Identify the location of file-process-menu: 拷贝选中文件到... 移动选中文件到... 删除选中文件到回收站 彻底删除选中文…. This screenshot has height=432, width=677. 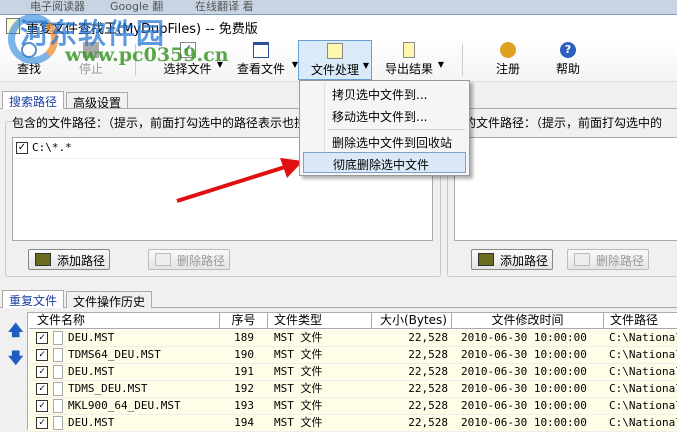
(384, 128).